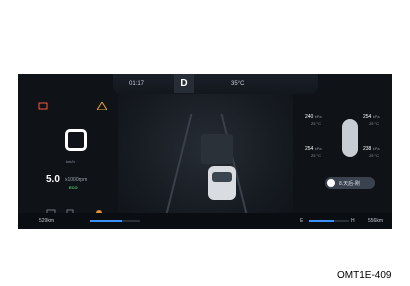 The height and width of the screenshot is (286, 410). I want to click on tire-fl-temp: 25 °C, so click(316, 123).